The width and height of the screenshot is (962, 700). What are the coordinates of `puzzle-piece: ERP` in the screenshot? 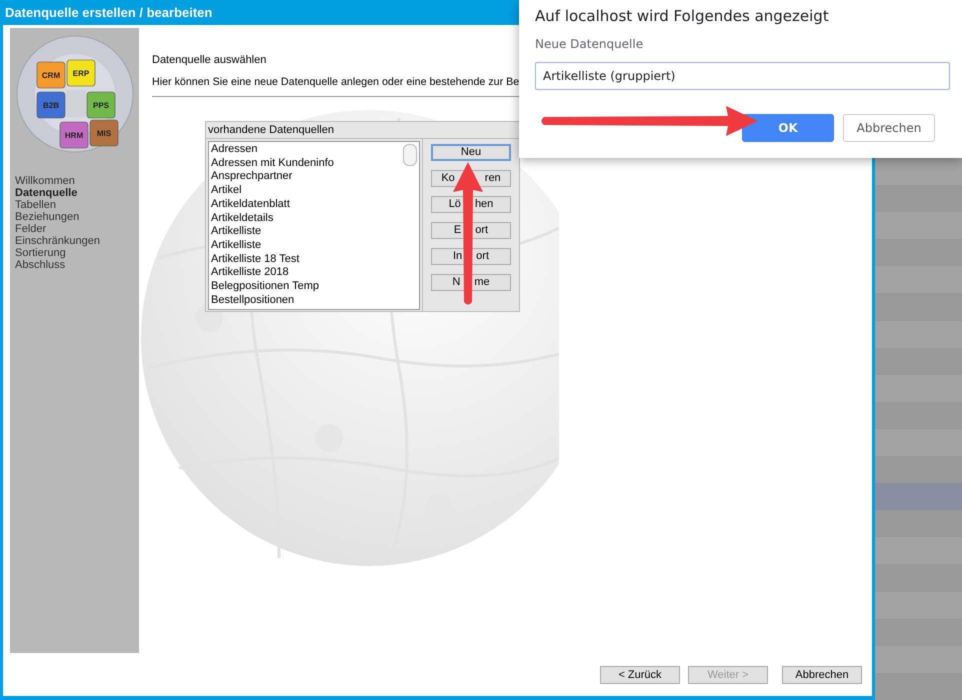 It's located at (80, 73).